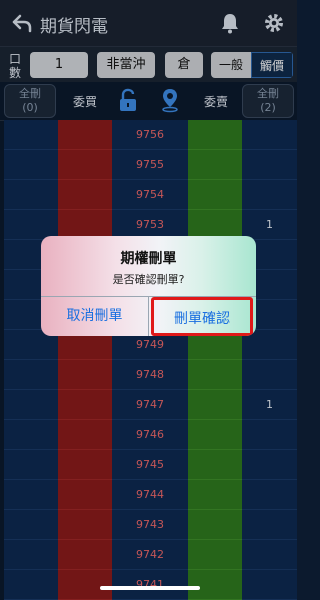 This screenshot has height=600, width=320. Describe the element at coordinates (148, 279) in the screenshot. I see `dialog-message: 是否確認刪單?` at that location.